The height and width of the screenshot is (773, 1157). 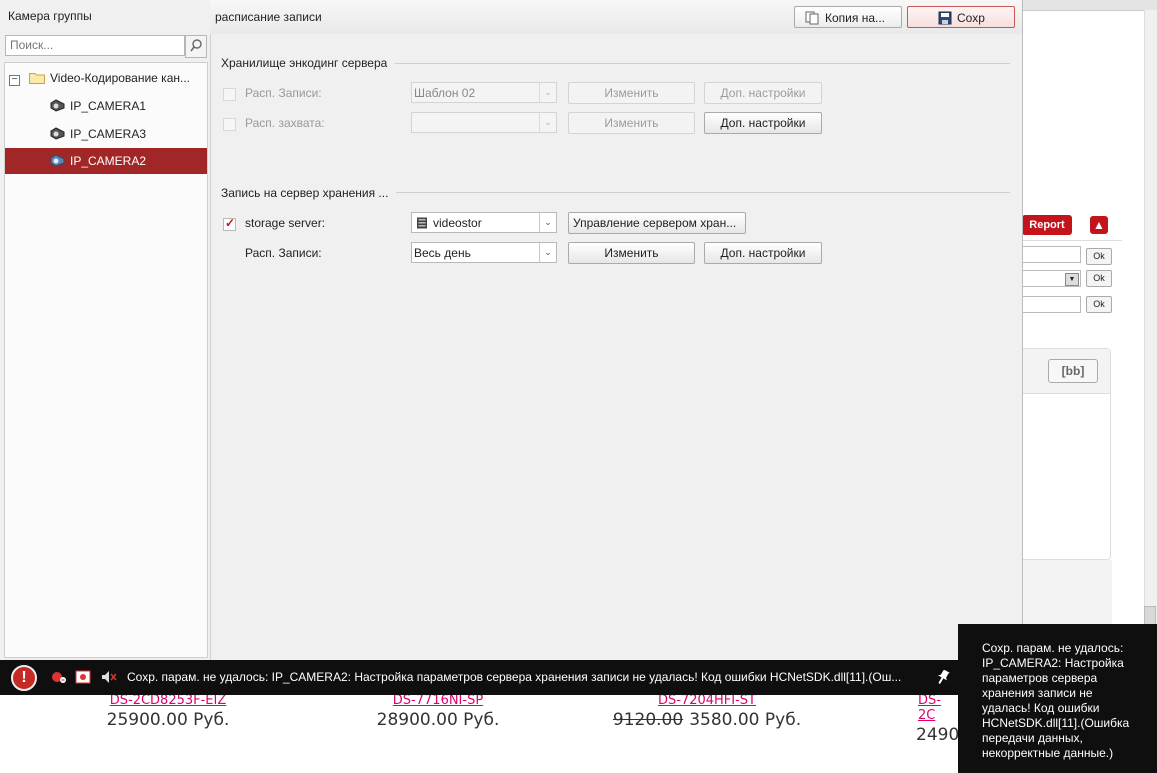 I want to click on search-field, so click(x=95, y=45).